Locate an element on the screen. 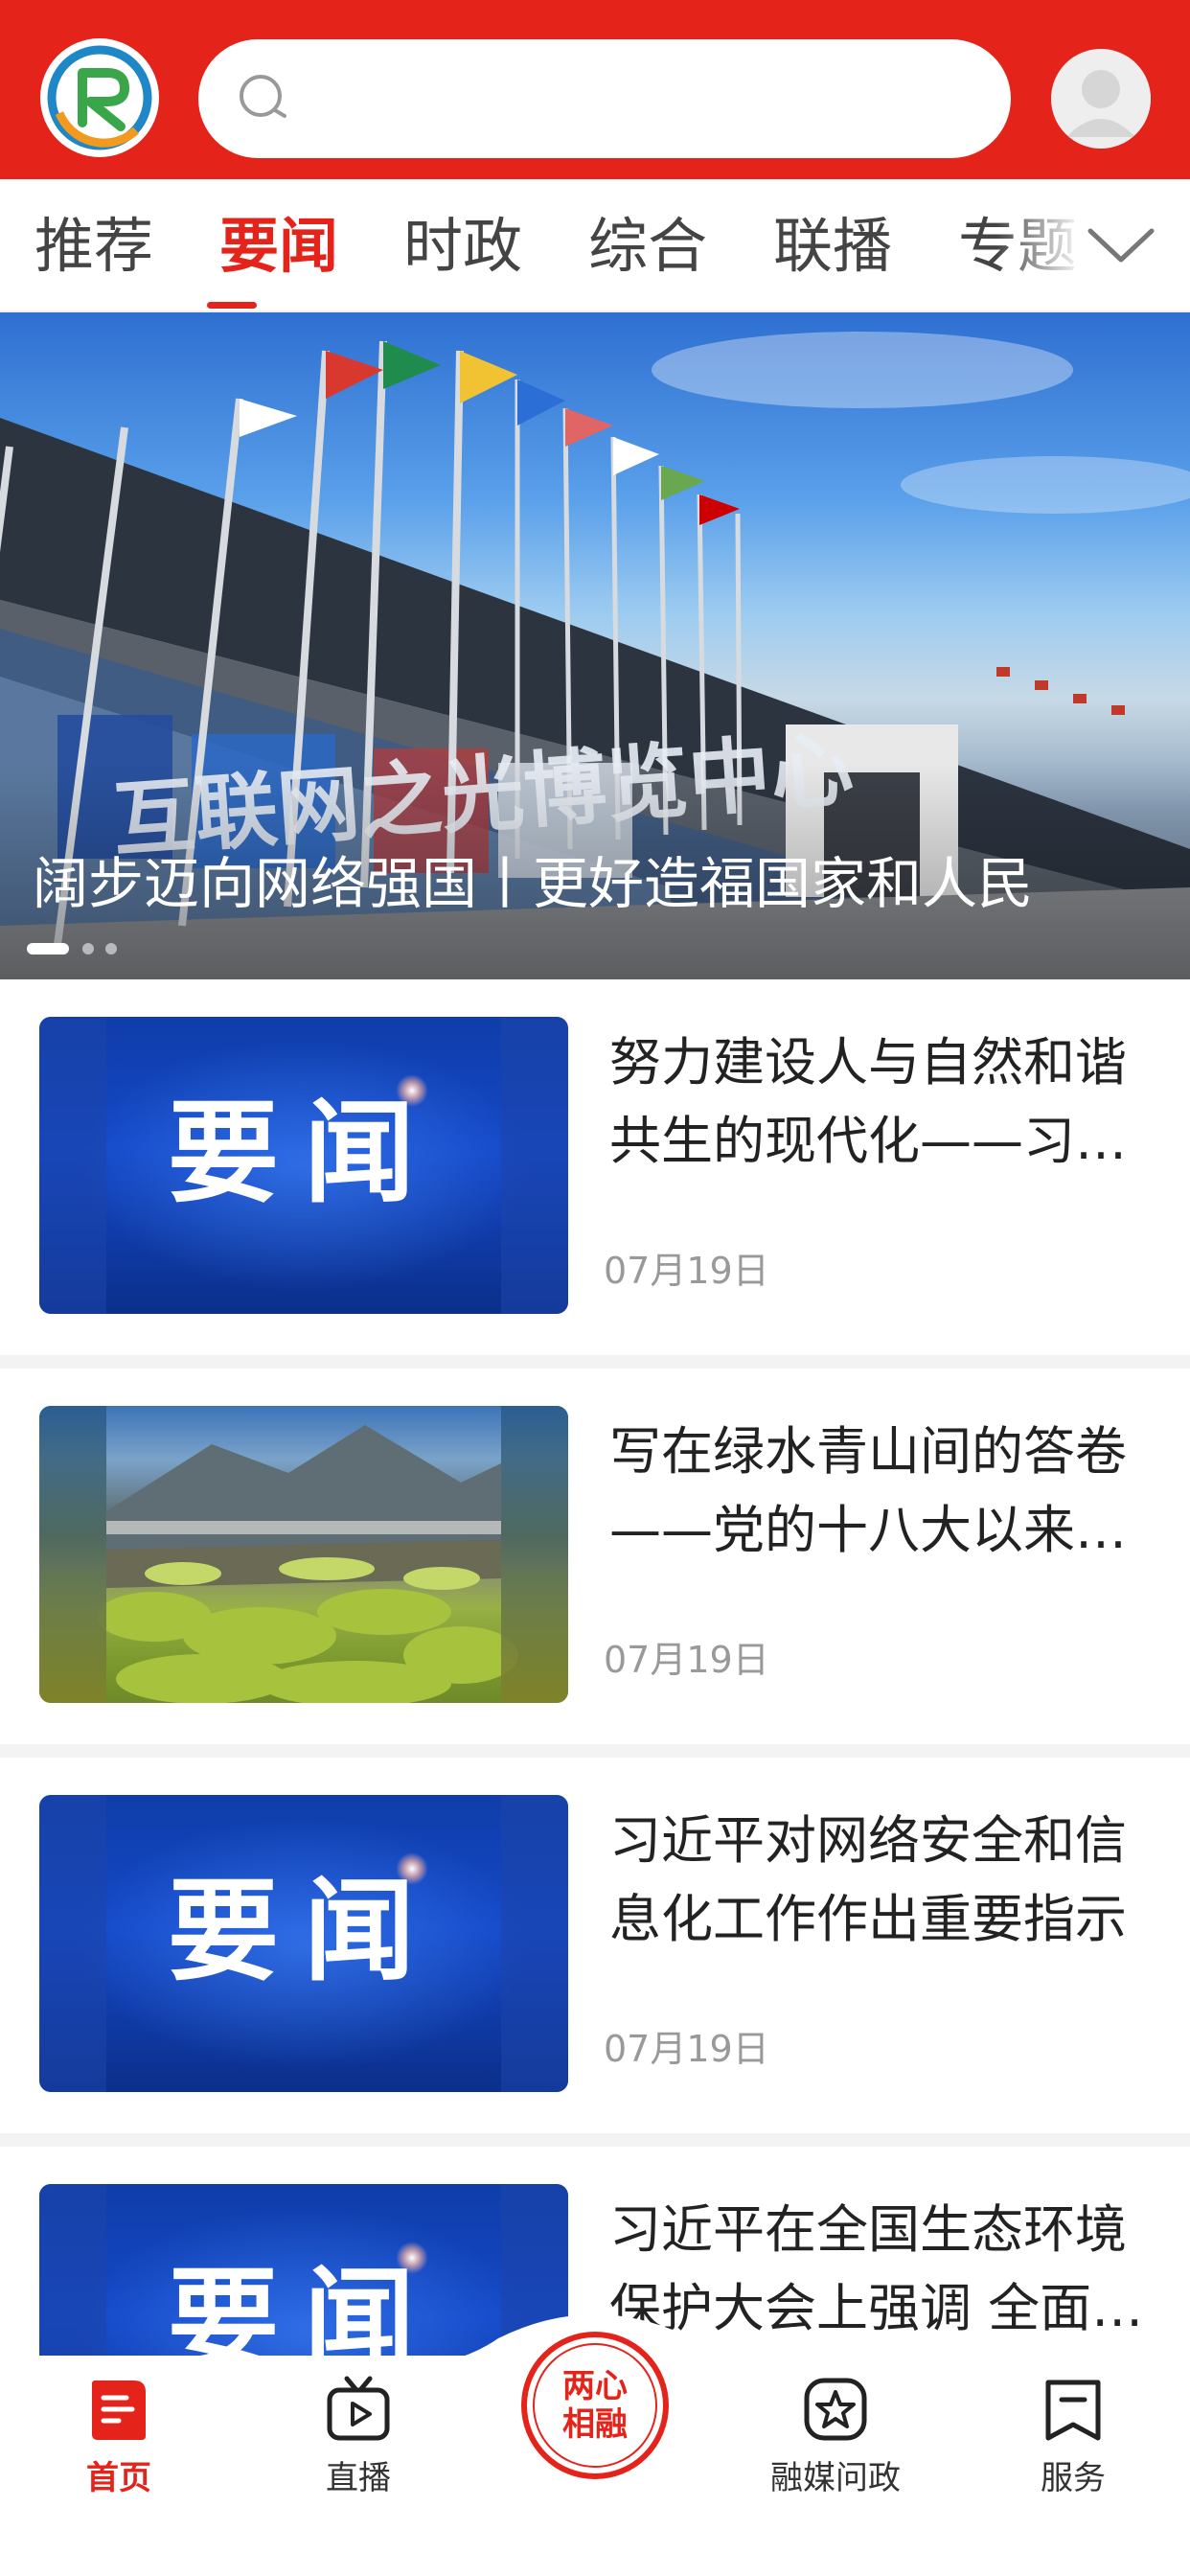  search-icon is located at coordinates (263, 96).